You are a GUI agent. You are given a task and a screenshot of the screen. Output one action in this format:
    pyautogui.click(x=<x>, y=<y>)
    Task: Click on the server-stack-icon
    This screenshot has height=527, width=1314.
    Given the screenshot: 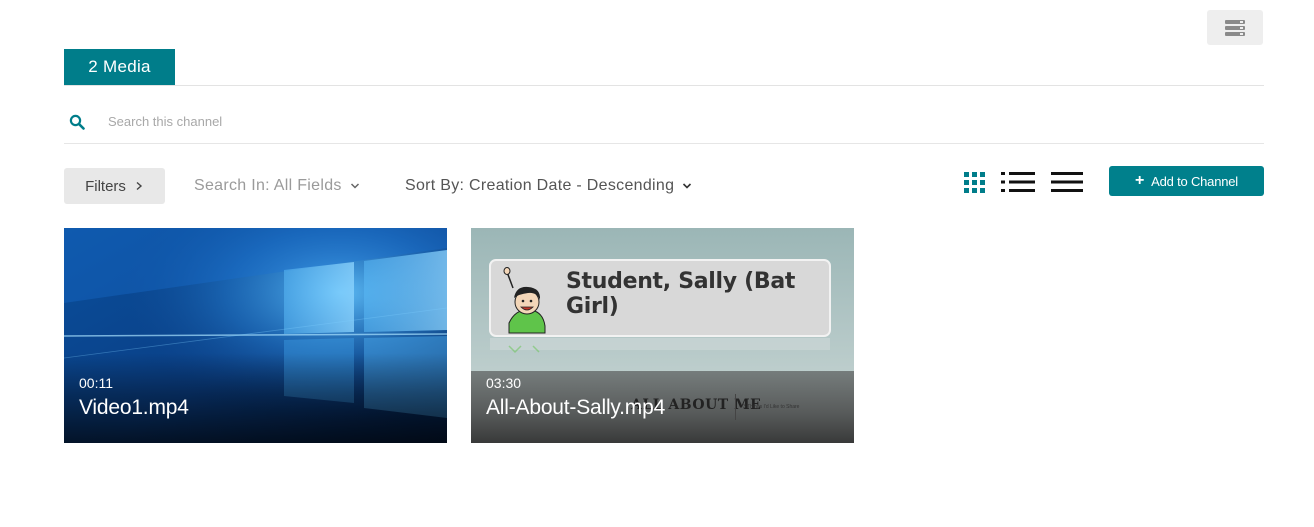 What is the action you would take?
    pyautogui.click(x=1235, y=27)
    